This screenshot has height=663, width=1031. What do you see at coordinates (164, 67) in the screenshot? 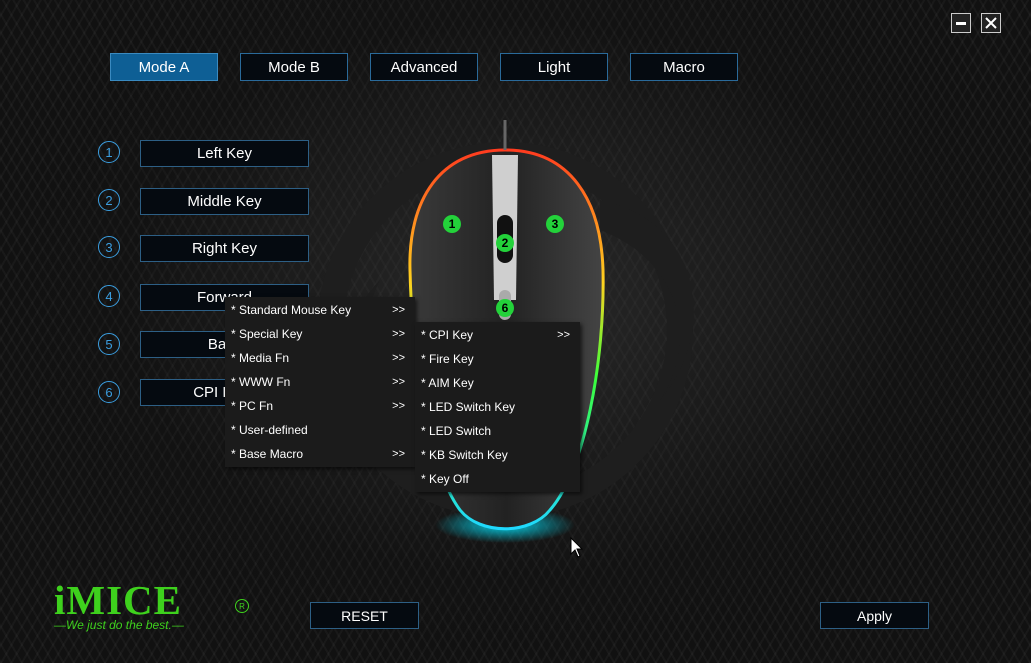
I see `tab-mode-a: Mode A` at bounding box center [164, 67].